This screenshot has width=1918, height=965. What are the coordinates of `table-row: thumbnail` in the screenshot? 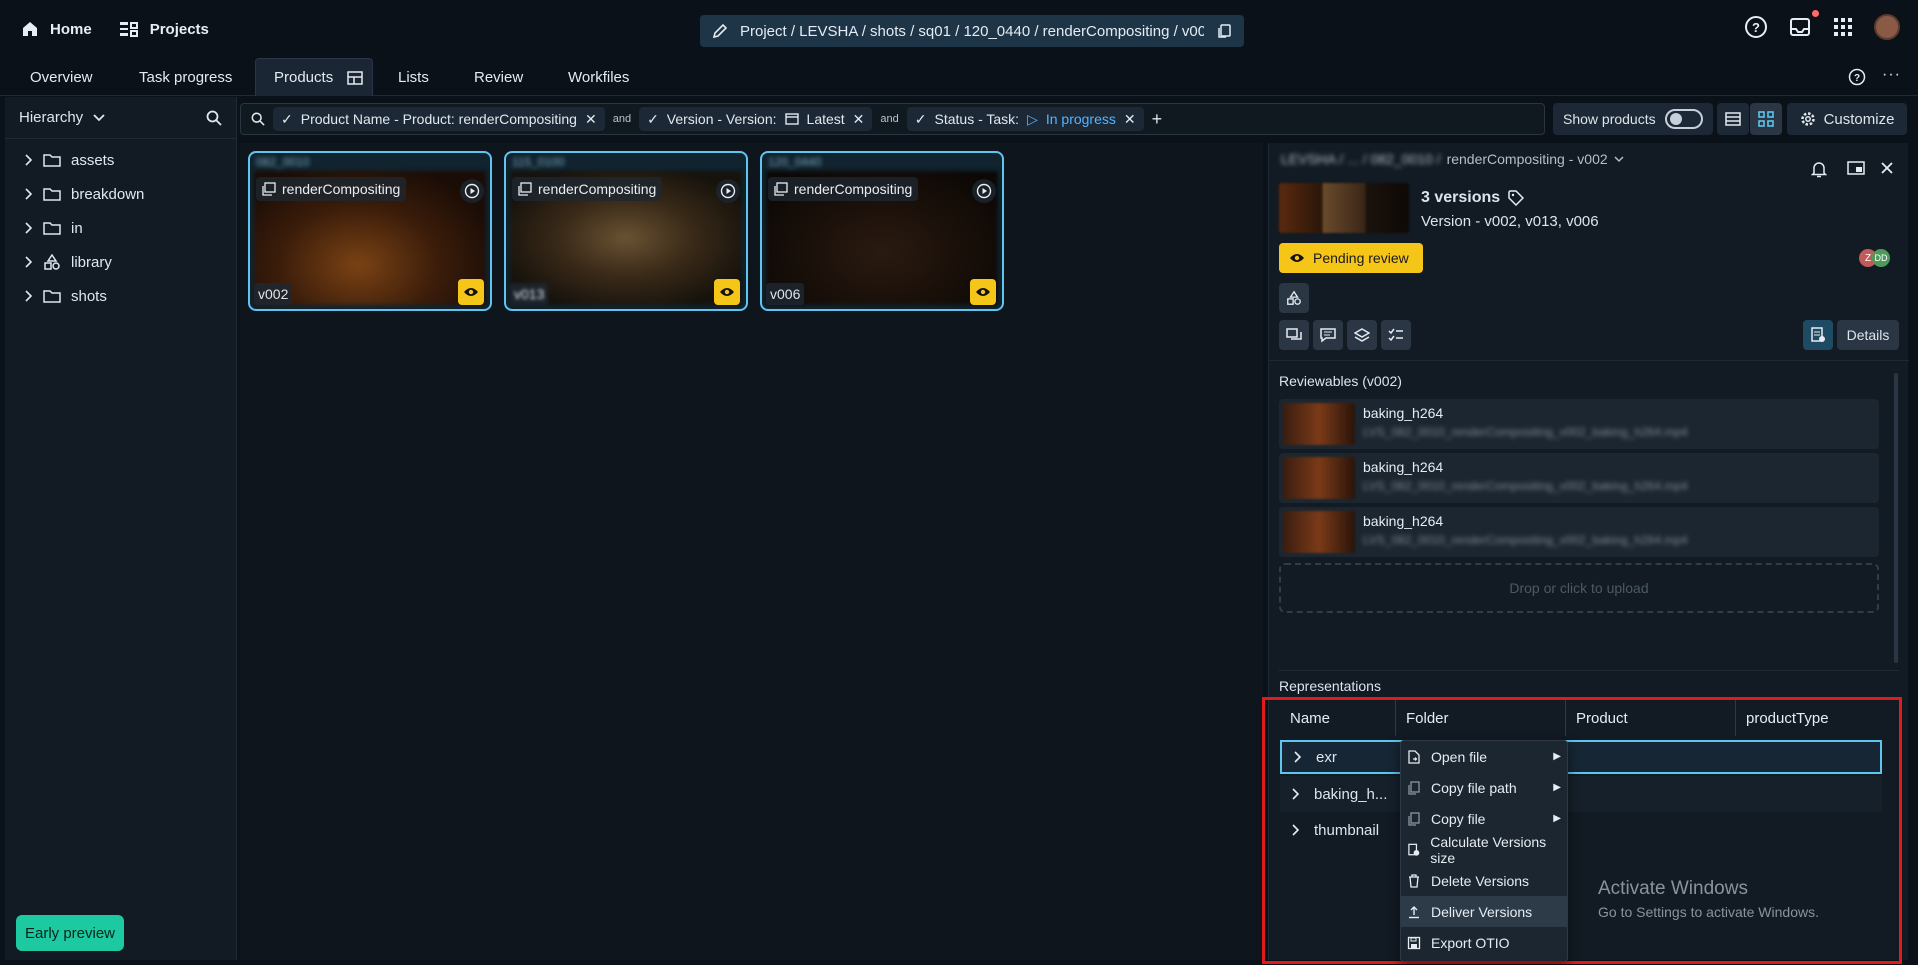 It's located at (1581, 830).